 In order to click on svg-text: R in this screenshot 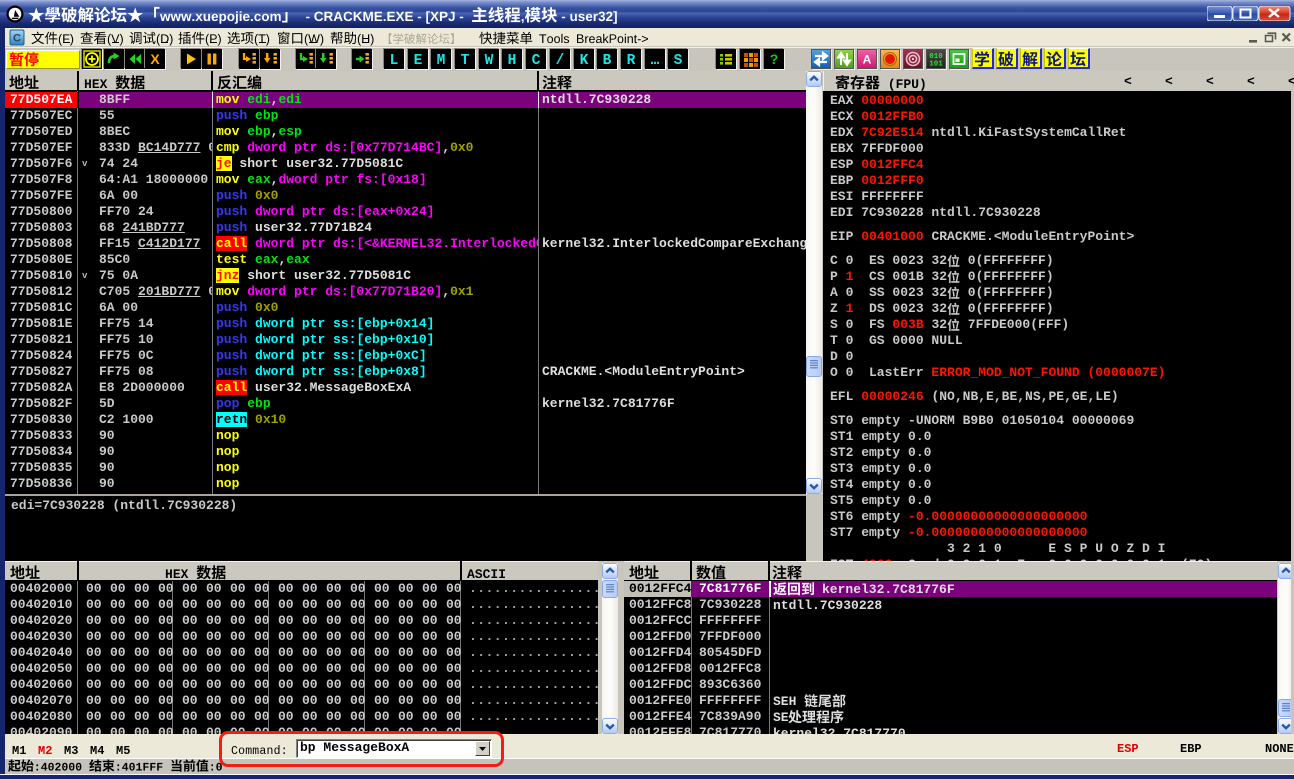, I will do `click(631, 60)`.